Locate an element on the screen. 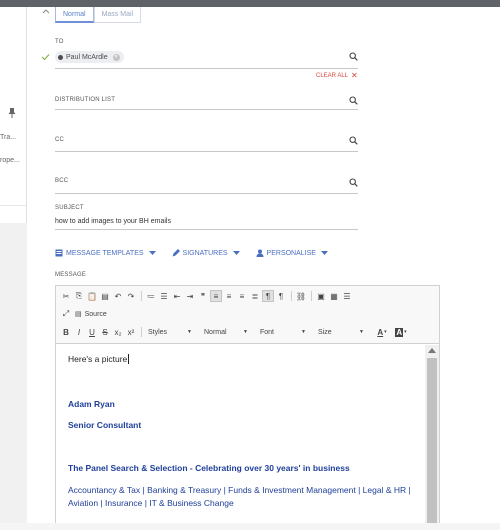  personalise-label: PERSONALISE is located at coordinates (291, 253).